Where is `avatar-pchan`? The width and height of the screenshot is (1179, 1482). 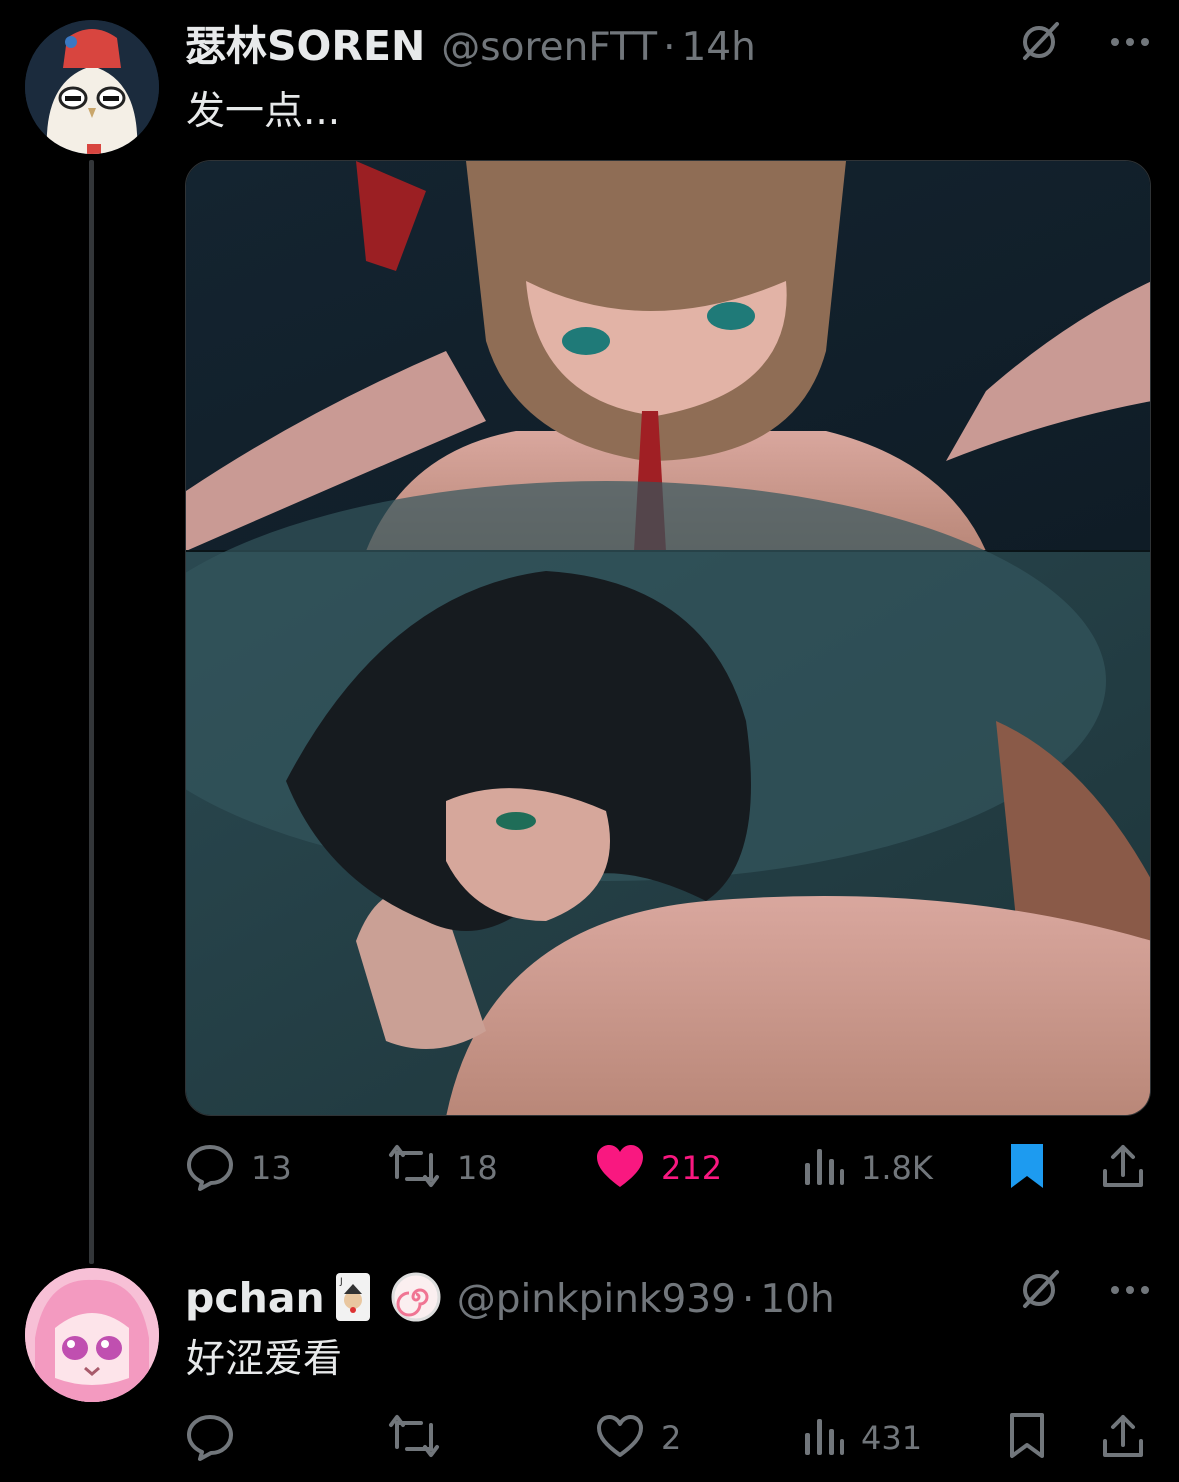 avatar-pchan is located at coordinates (92, 1335).